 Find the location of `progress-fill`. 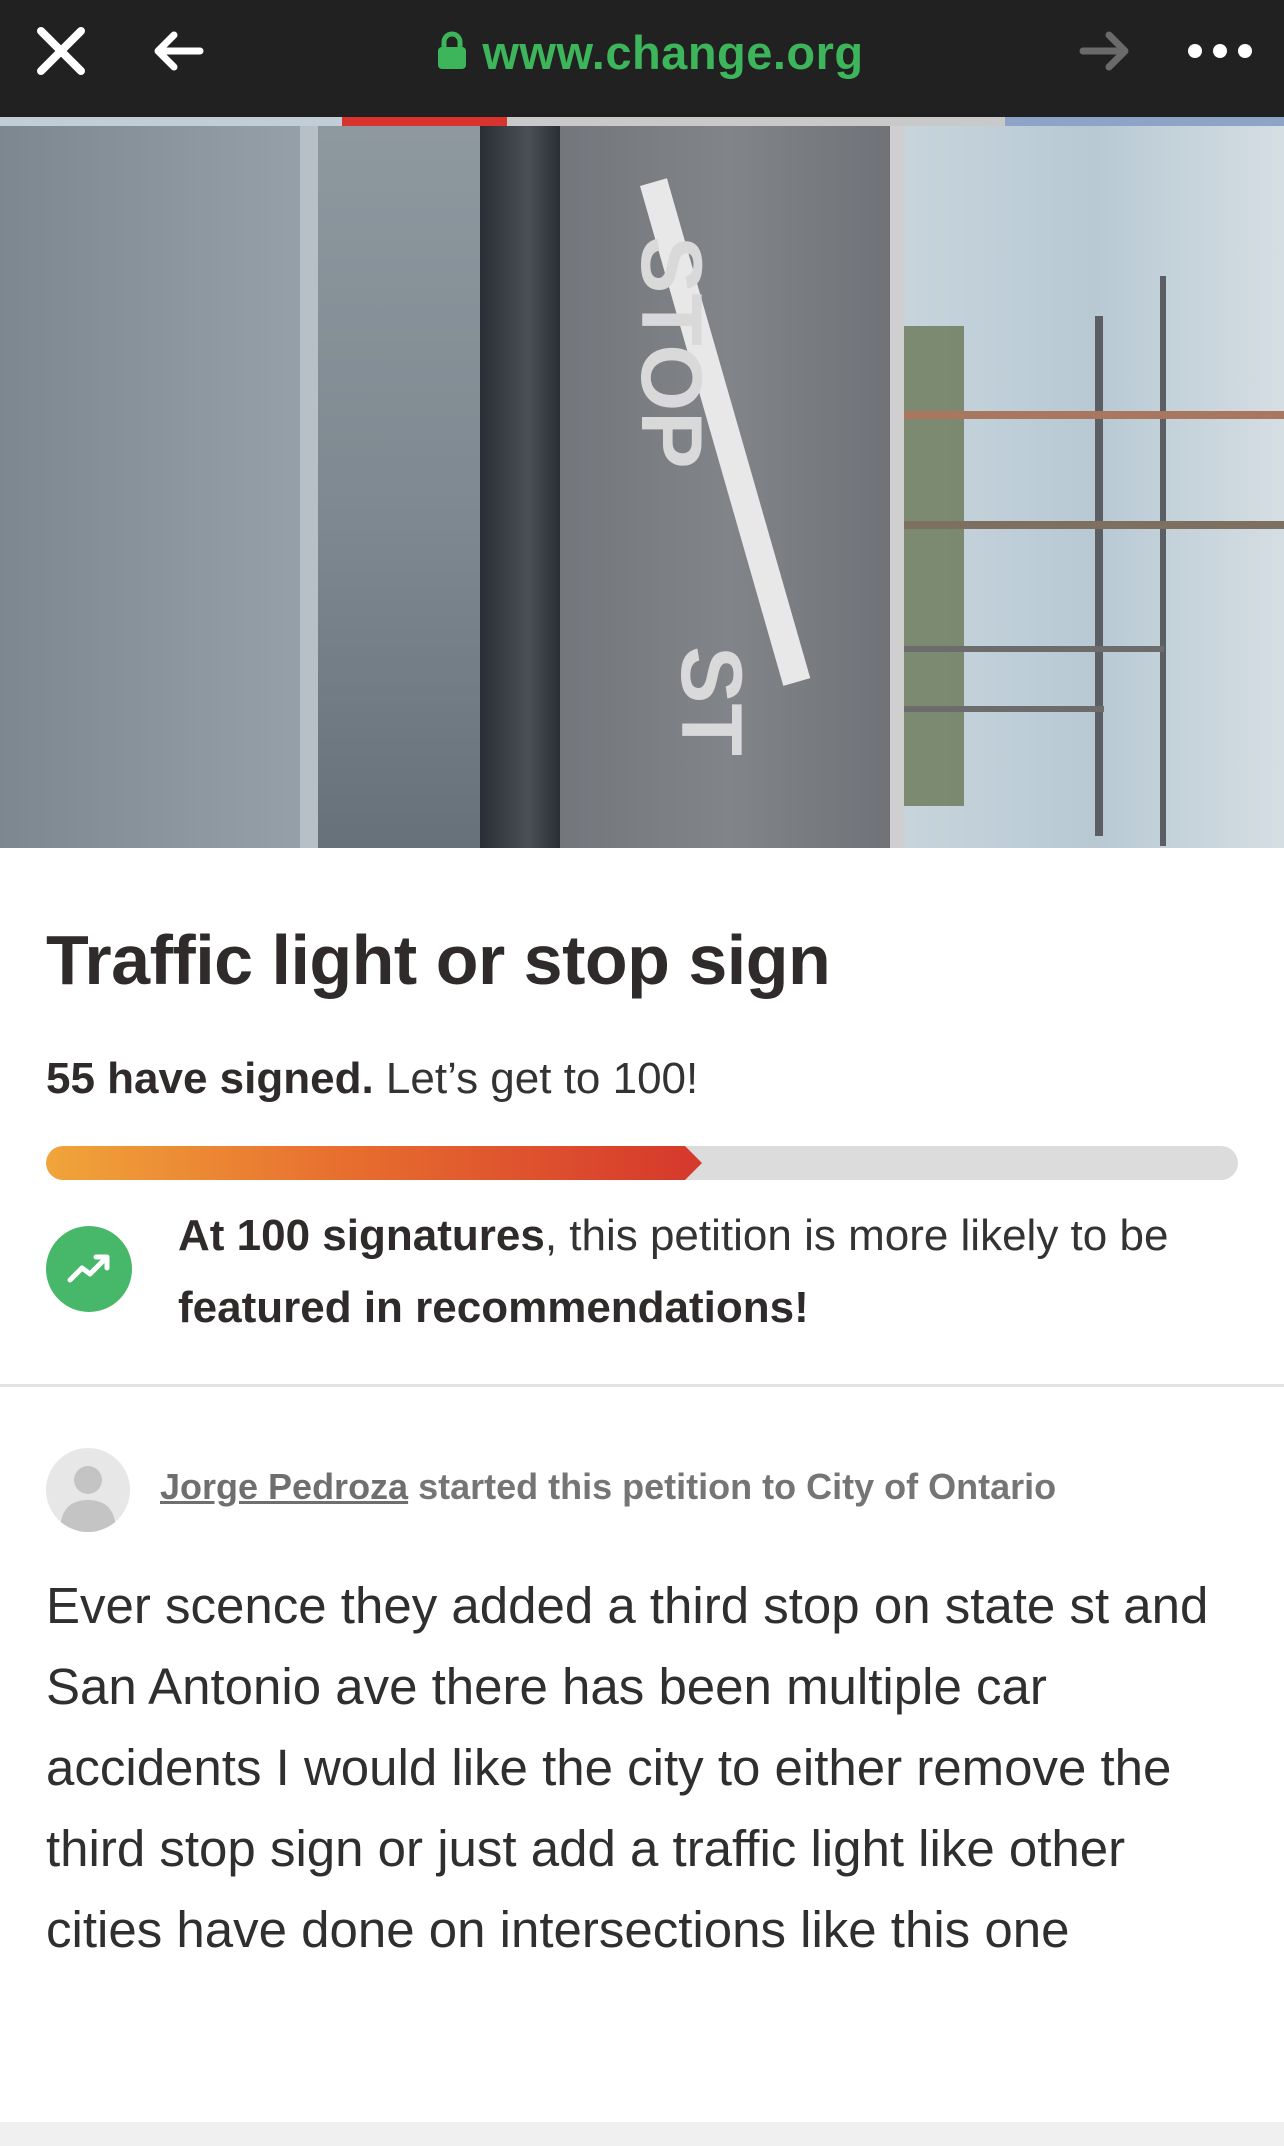

progress-fill is located at coordinates (365, 1163).